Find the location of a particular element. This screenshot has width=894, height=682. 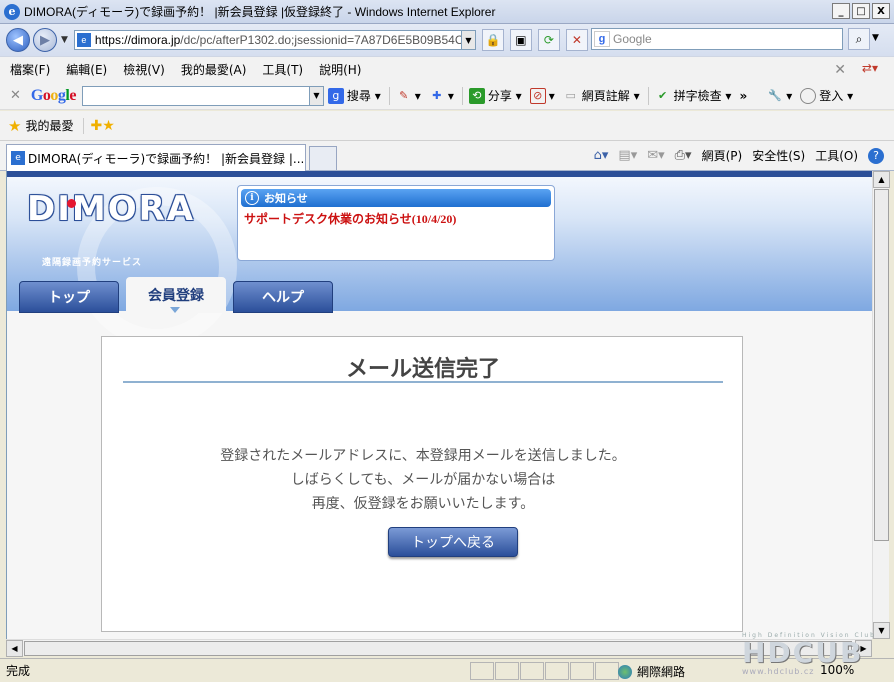

more-button: » is located at coordinates (743, 96).